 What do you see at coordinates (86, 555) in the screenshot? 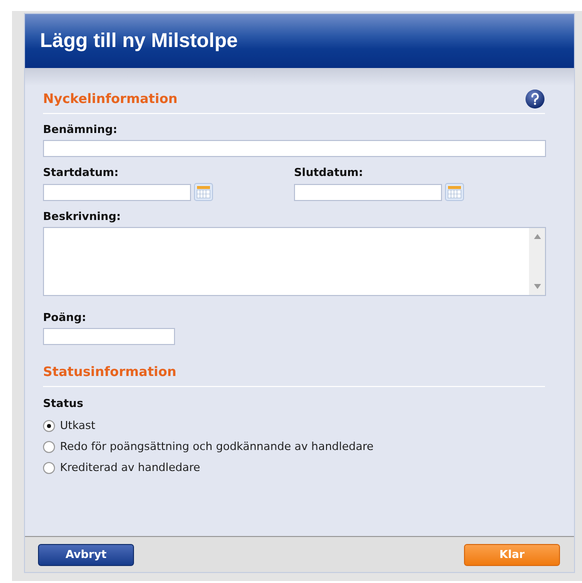
I see `cancel-button: Avbryt` at bounding box center [86, 555].